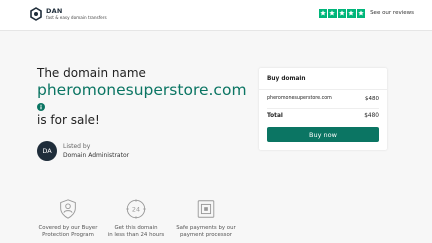 Image resolution: width=432 pixels, height=243 pixels. I want to click on for-sale-text: is for sale!, so click(68, 120).